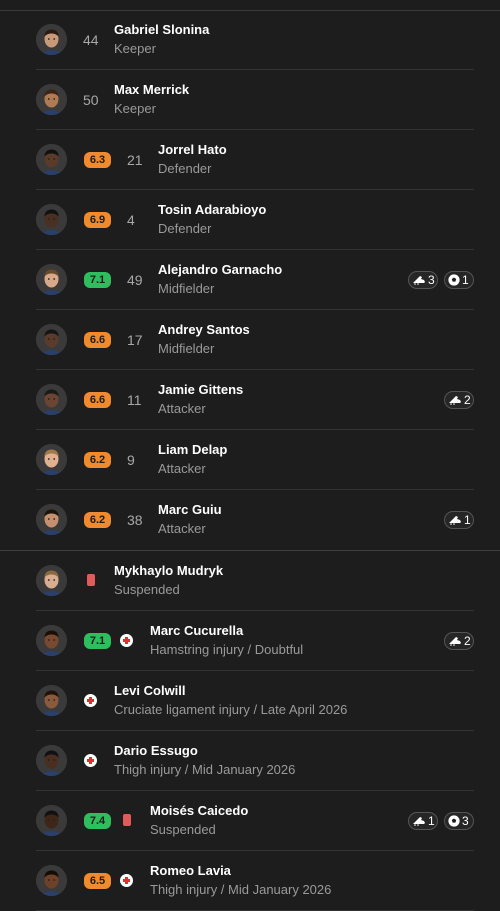 Image resolution: width=500 pixels, height=911 pixels. I want to click on shirt-number: 38, so click(135, 520).